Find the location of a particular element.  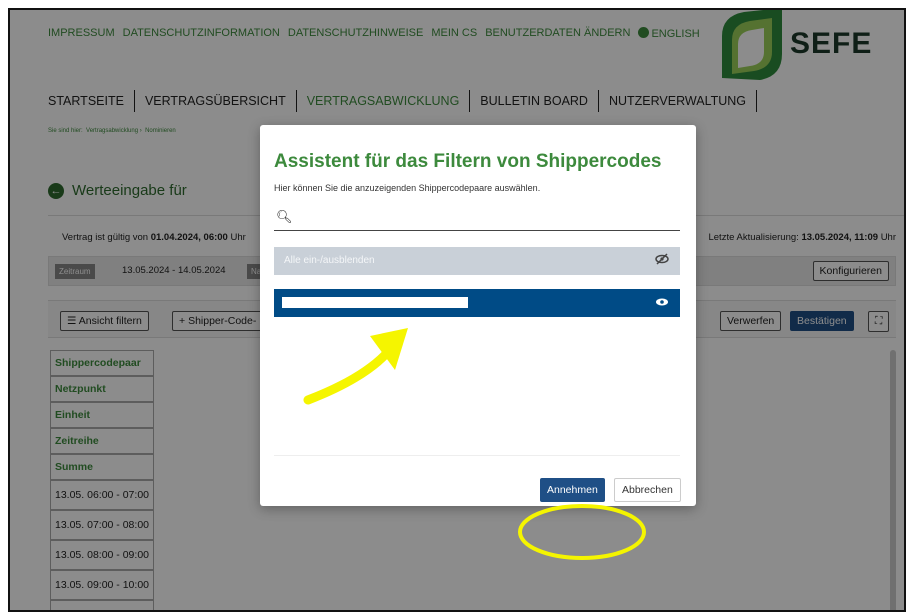

accept-button: Annehmen is located at coordinates (572, 490).